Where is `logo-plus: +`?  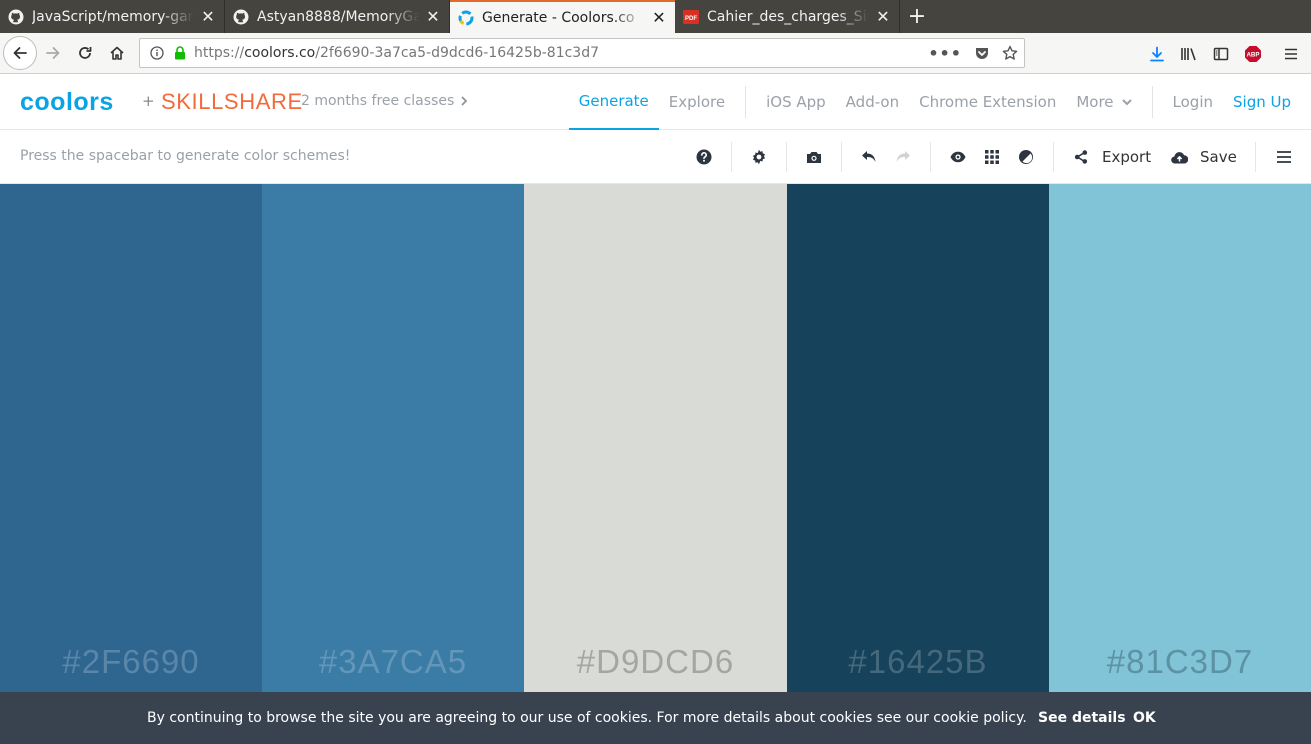 logo-plus: + is located at coordinates (148, 101).